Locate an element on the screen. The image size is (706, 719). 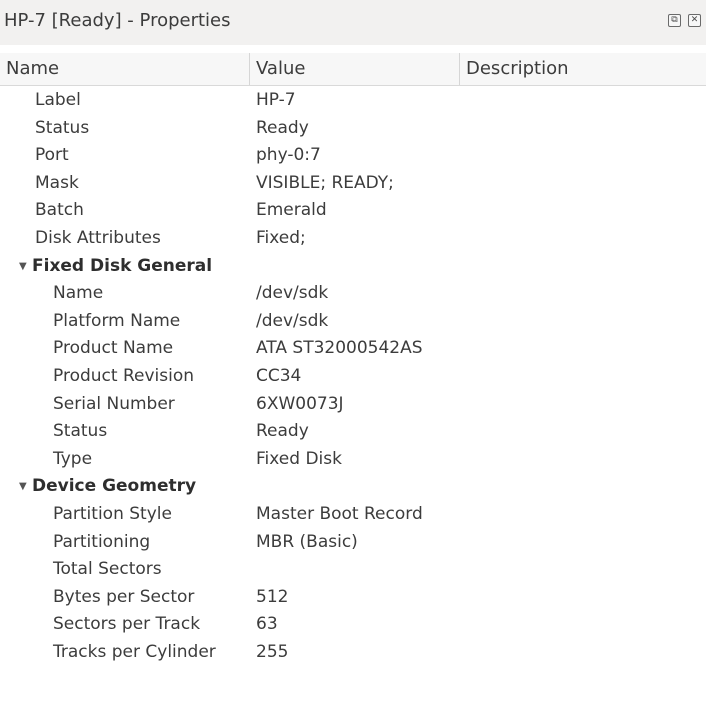
close-icon: ✕ is located at coordinates (694, 20).